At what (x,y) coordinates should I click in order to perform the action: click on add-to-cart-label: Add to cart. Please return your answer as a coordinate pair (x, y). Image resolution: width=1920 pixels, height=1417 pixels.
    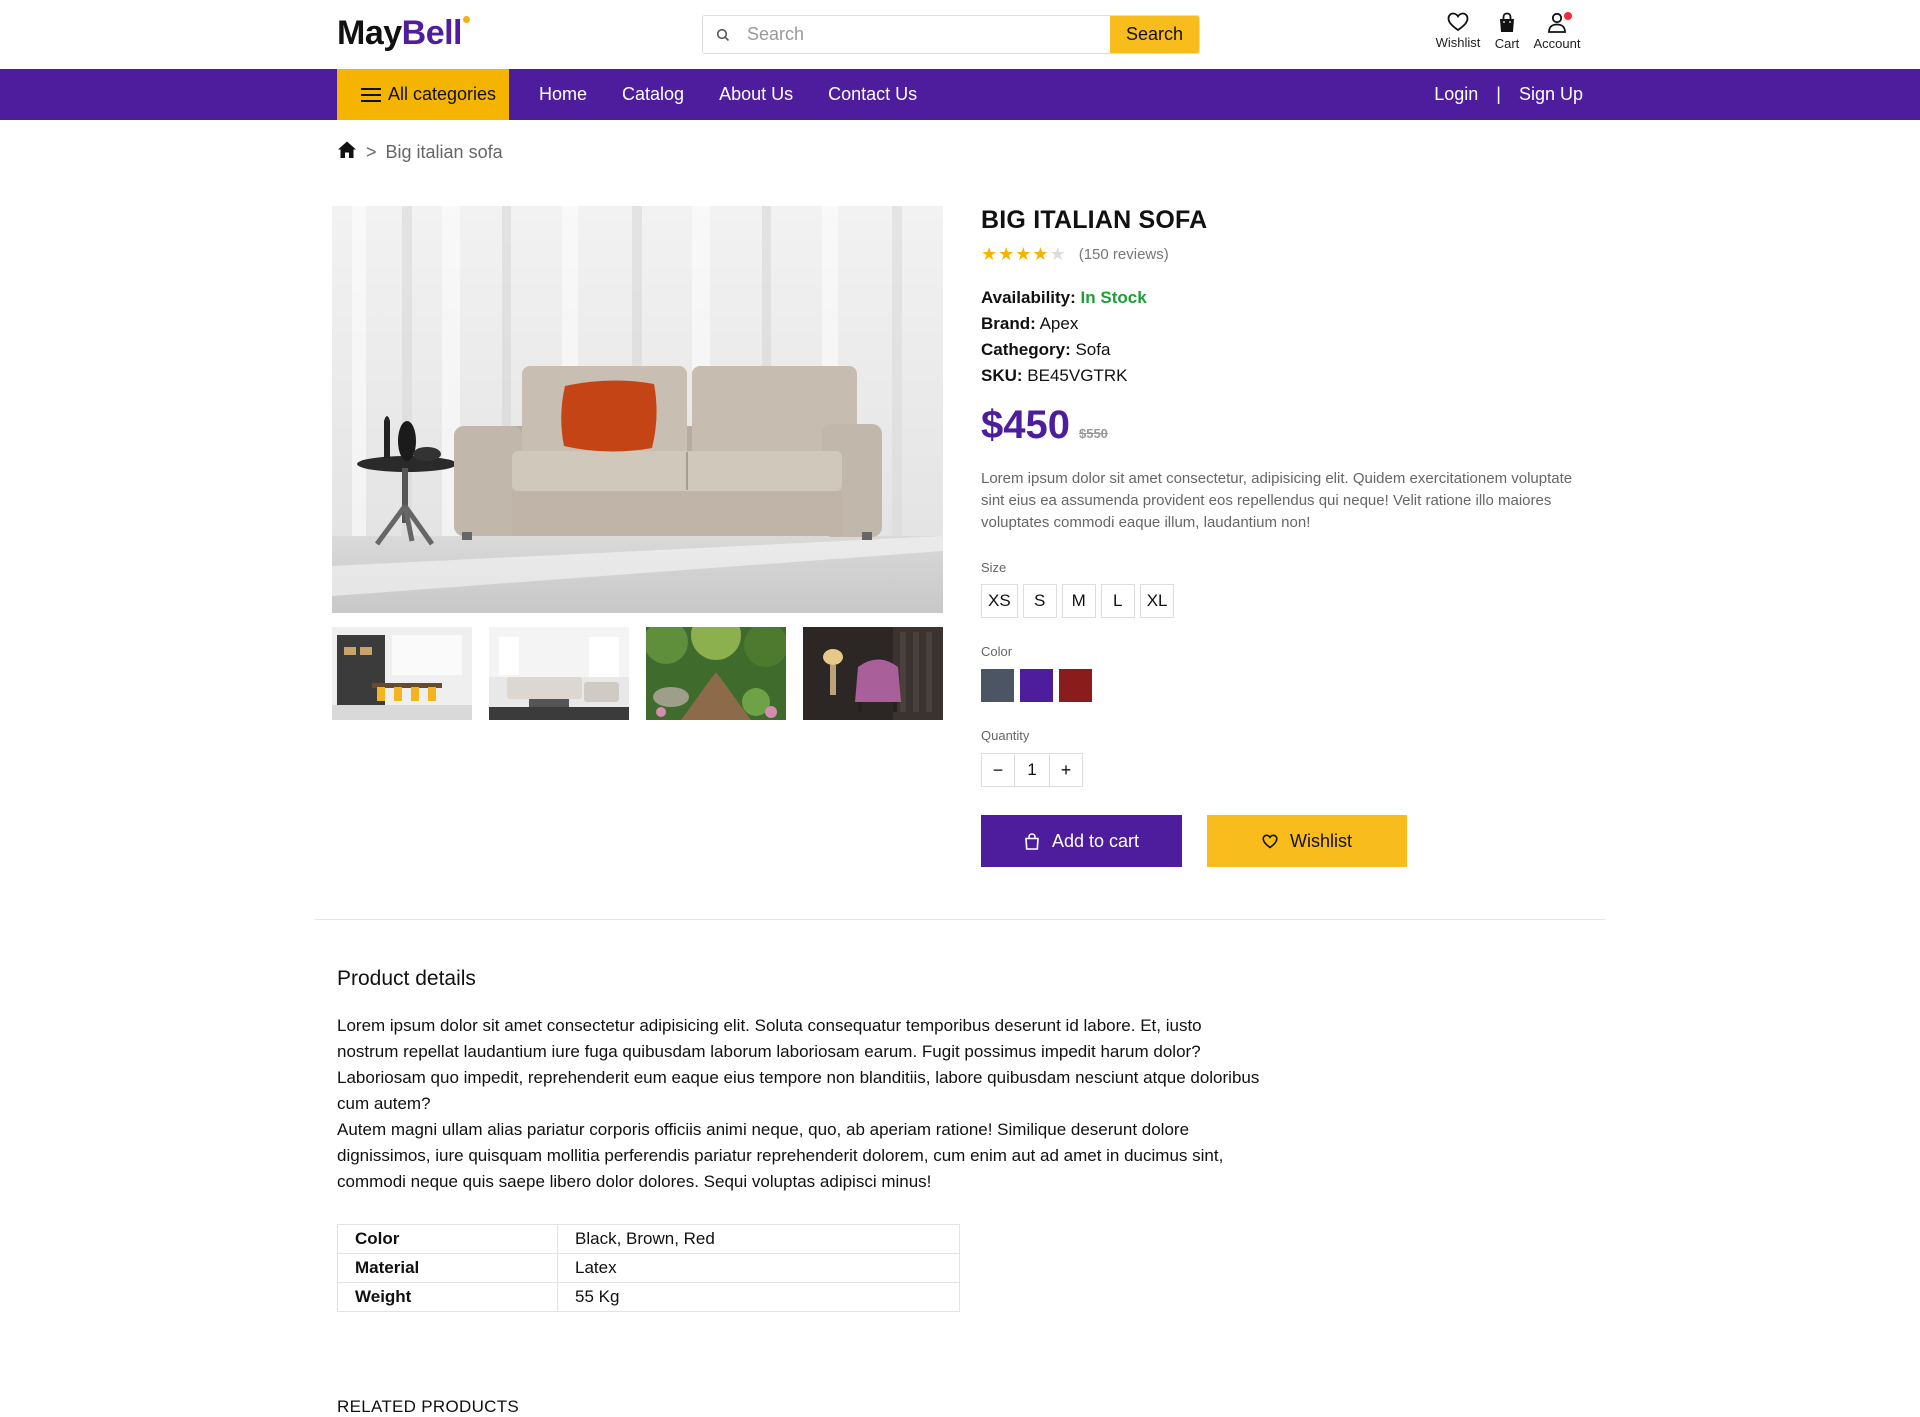
    Looking at the image, I should click on (1095, 840).